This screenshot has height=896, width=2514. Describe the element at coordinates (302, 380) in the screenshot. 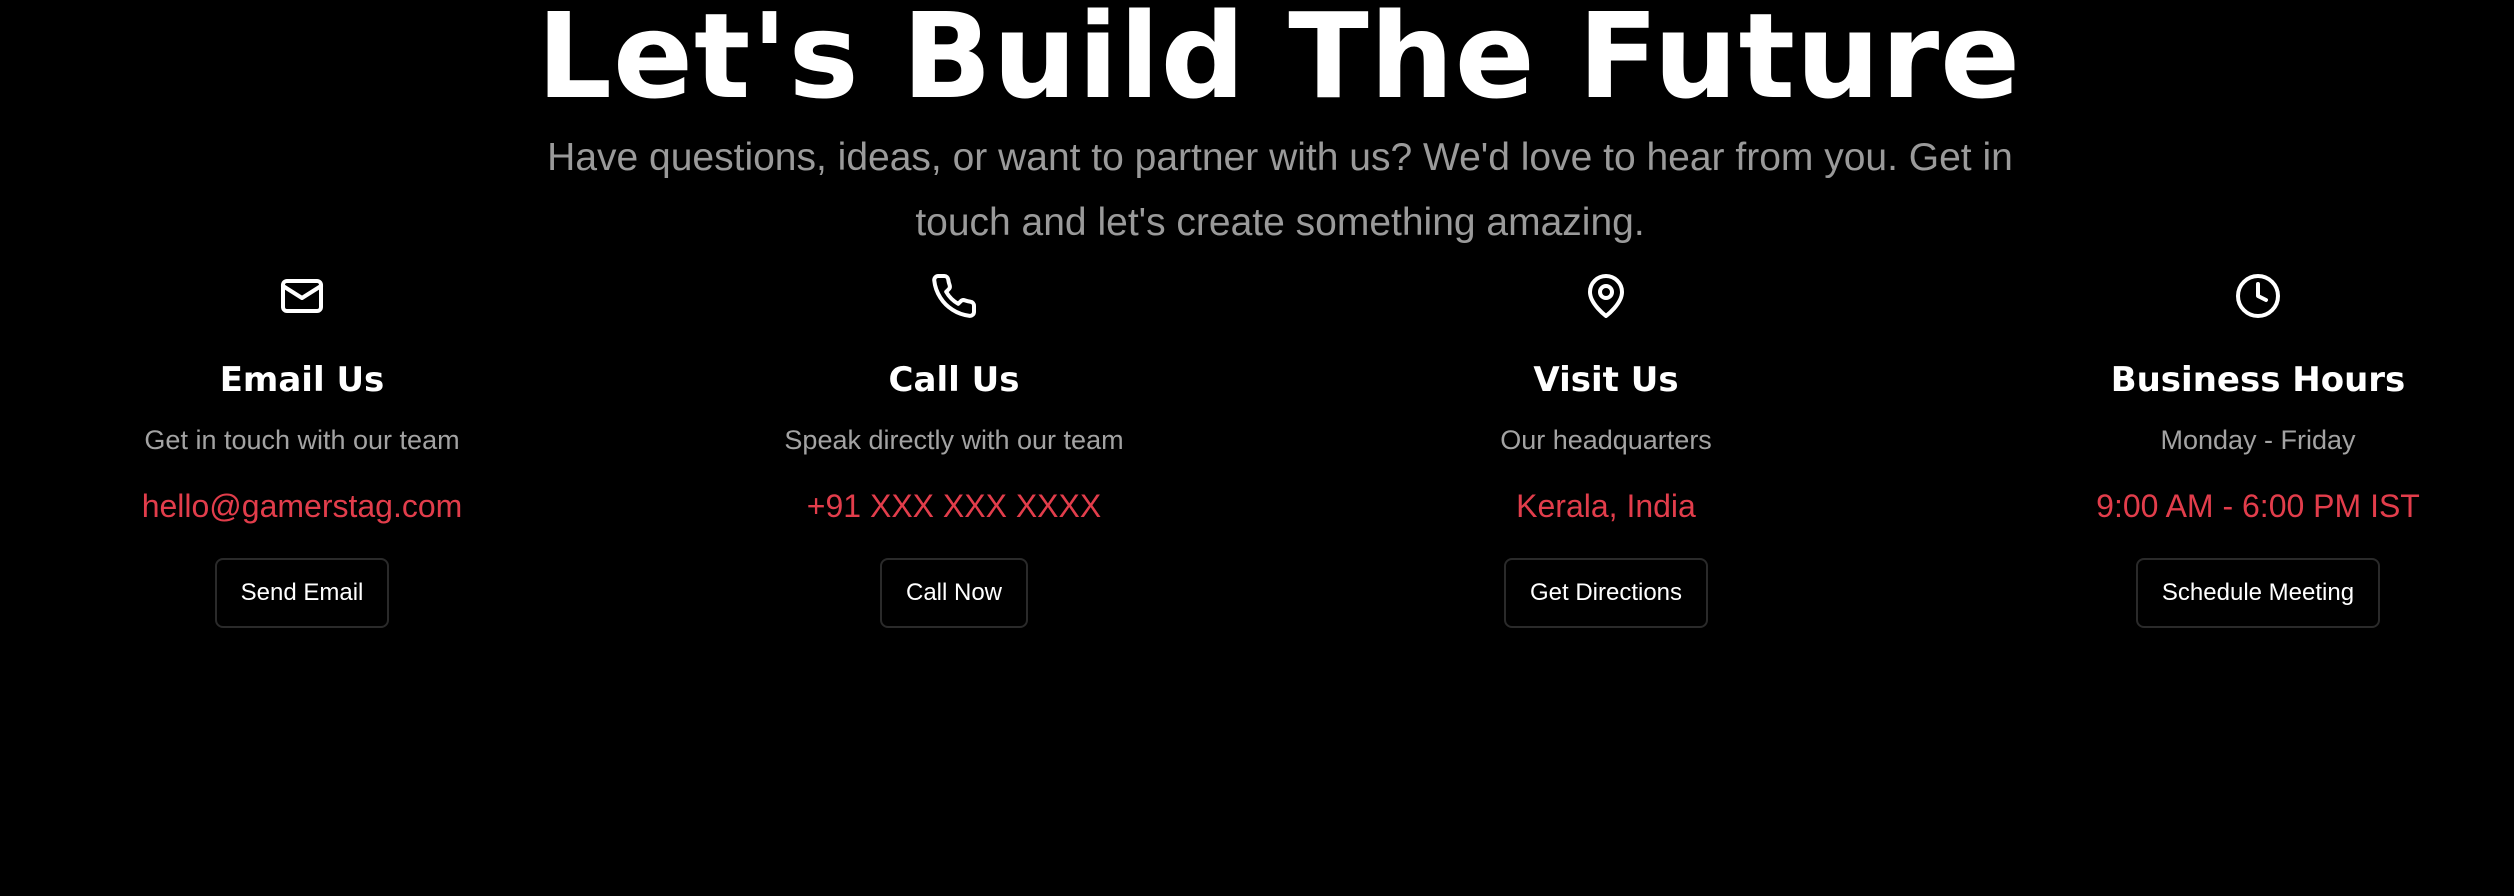

I see `card-title: Email Us` at that location.